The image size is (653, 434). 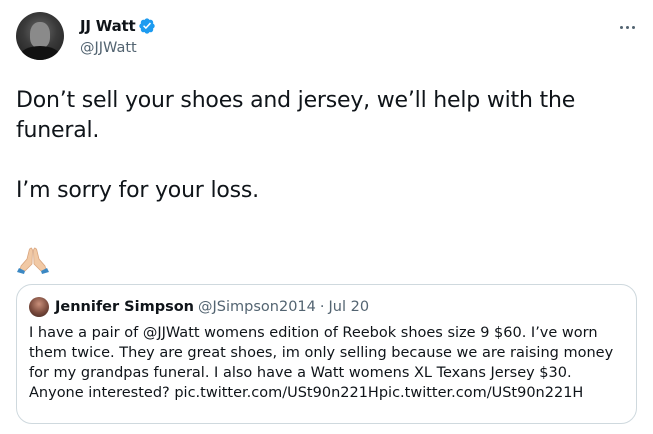 I want to click on quoted-tweet-date: Jul 20, so click(x=349, y=307).